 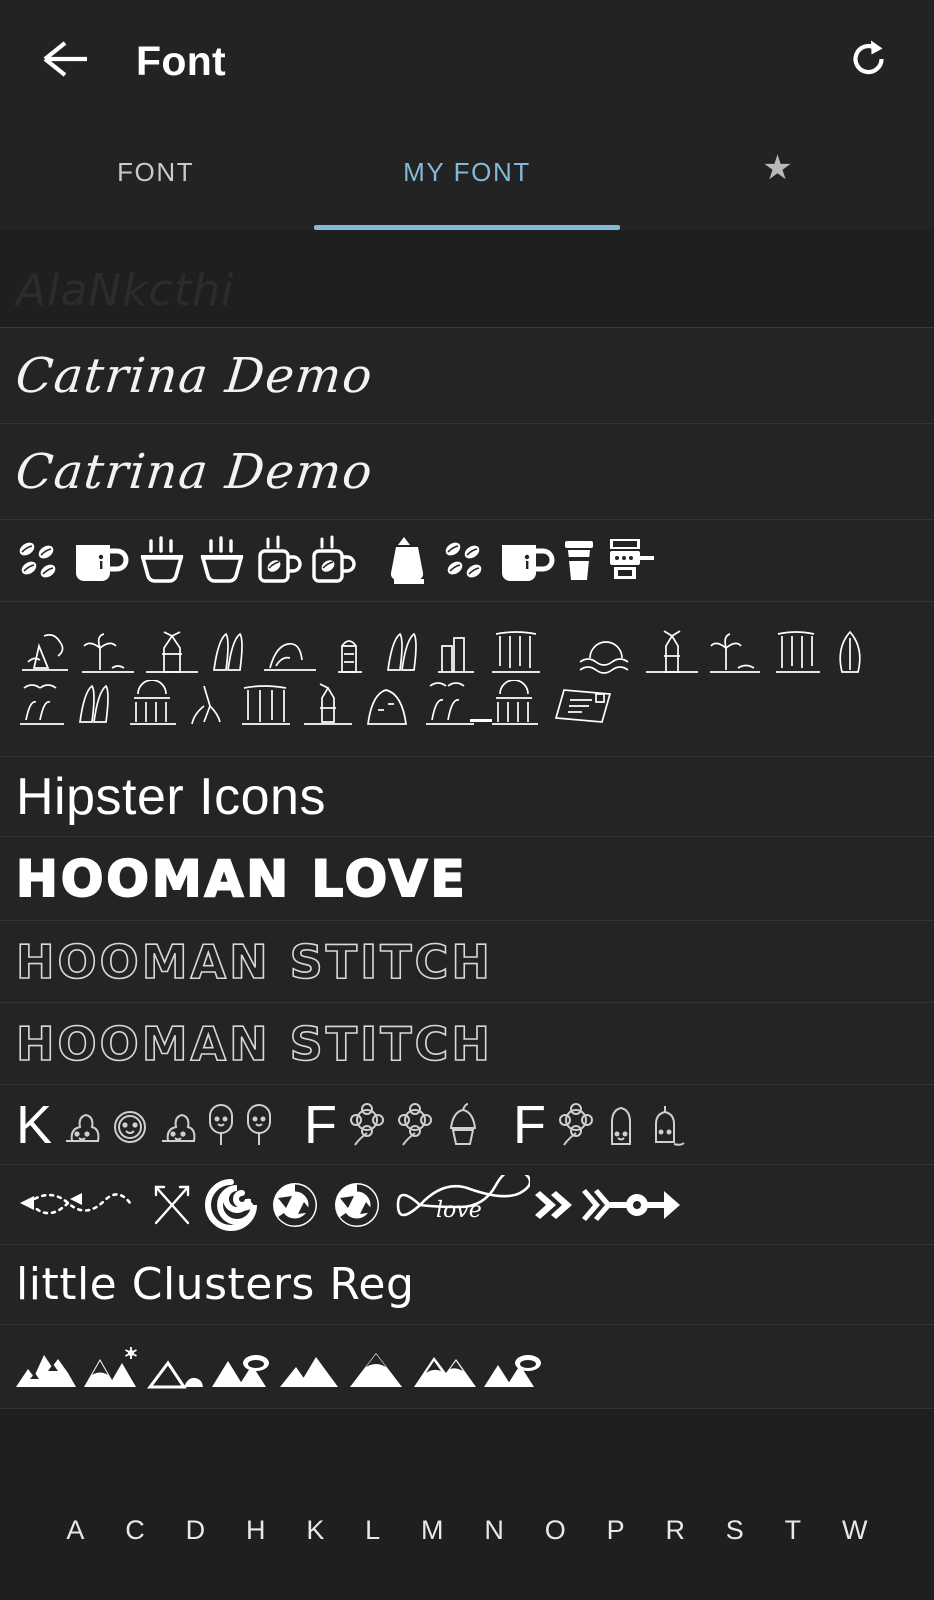 I want to click on salt-shaker-icon, so click(x=621, y=1125).